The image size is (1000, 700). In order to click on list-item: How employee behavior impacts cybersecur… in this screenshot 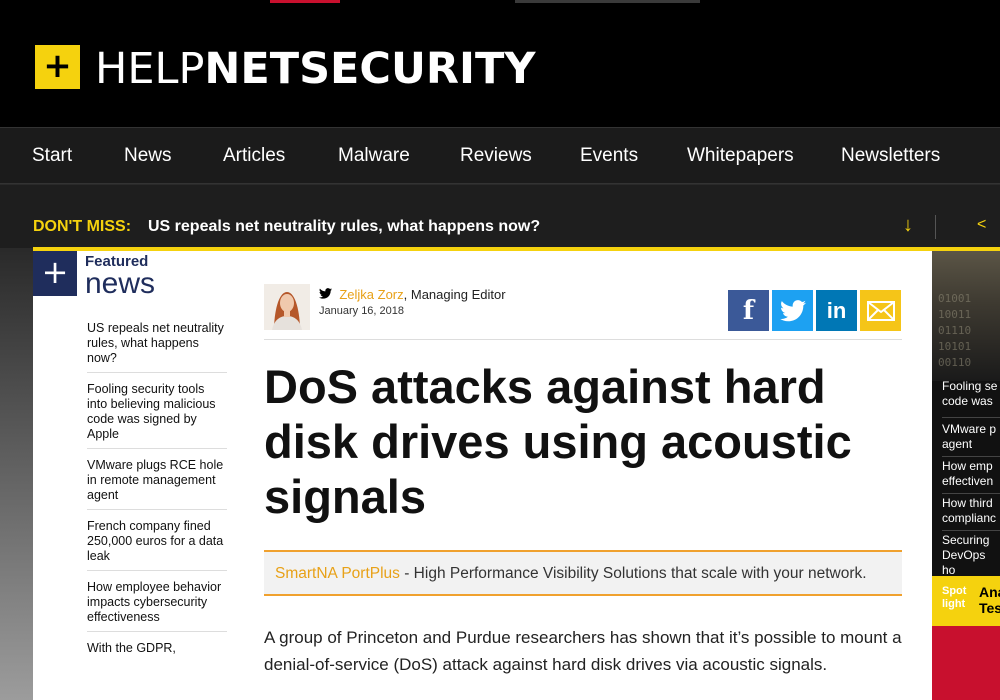, I will do `click(157, 606)`.